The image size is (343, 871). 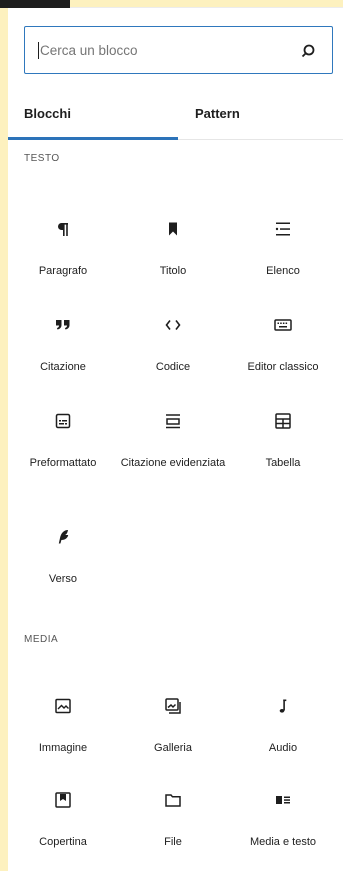 What do you see at coordinates (38, 50) in the screenshot?
I see `text-caret` at bounding box center [38, 50].